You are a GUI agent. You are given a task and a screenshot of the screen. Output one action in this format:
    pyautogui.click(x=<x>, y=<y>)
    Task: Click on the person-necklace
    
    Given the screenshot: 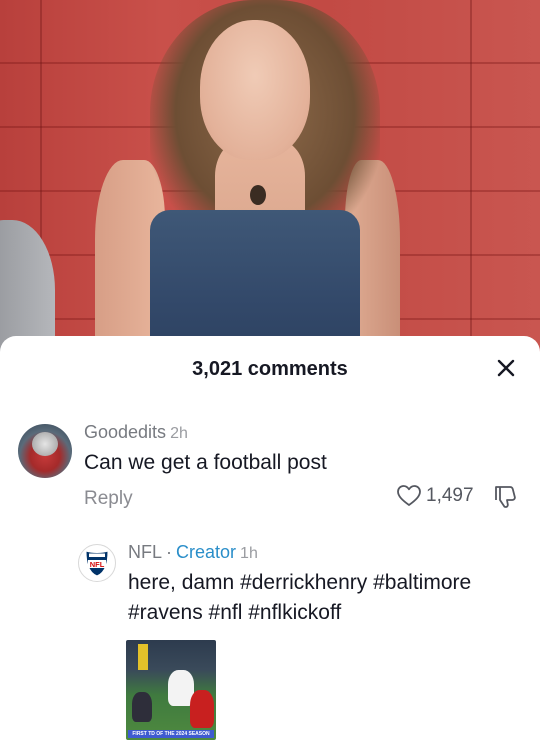 What is the action you would take?
    pyautogui.click(x=258, y=195)
    